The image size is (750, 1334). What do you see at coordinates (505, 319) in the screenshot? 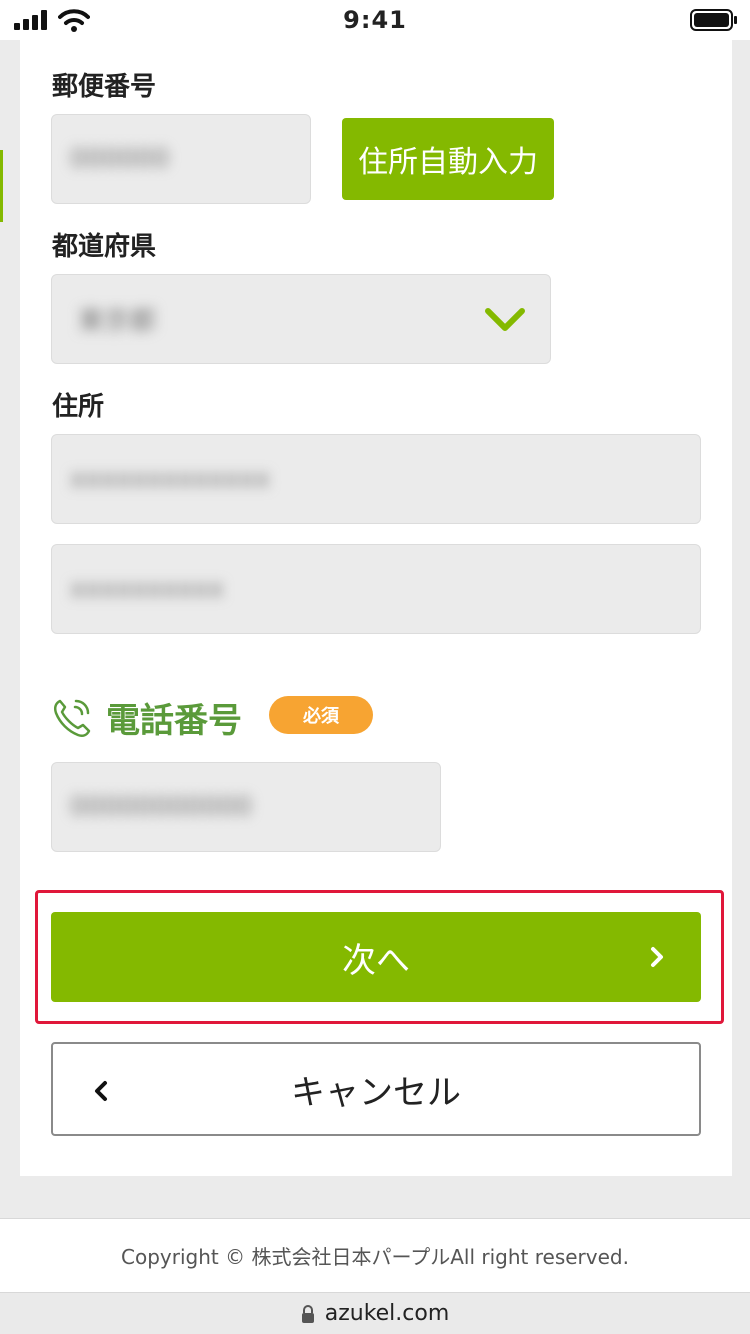
I see `chevron-down-icon` at bounding box center [505, 319].